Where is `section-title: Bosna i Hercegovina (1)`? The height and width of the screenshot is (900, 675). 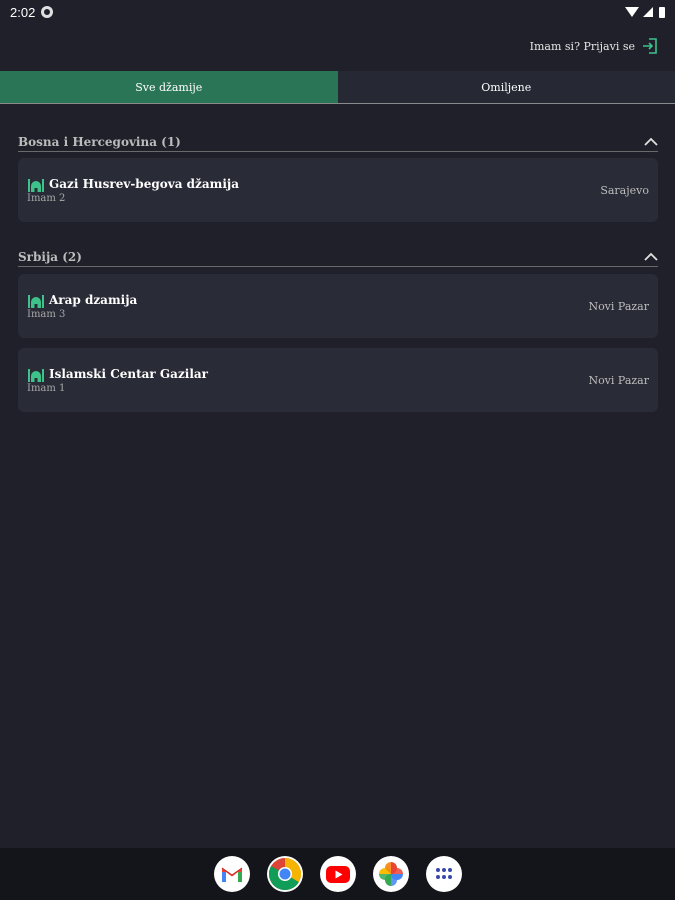 section-title: Bosna i Hercegovina (1) is located at coordinates (99, 141).